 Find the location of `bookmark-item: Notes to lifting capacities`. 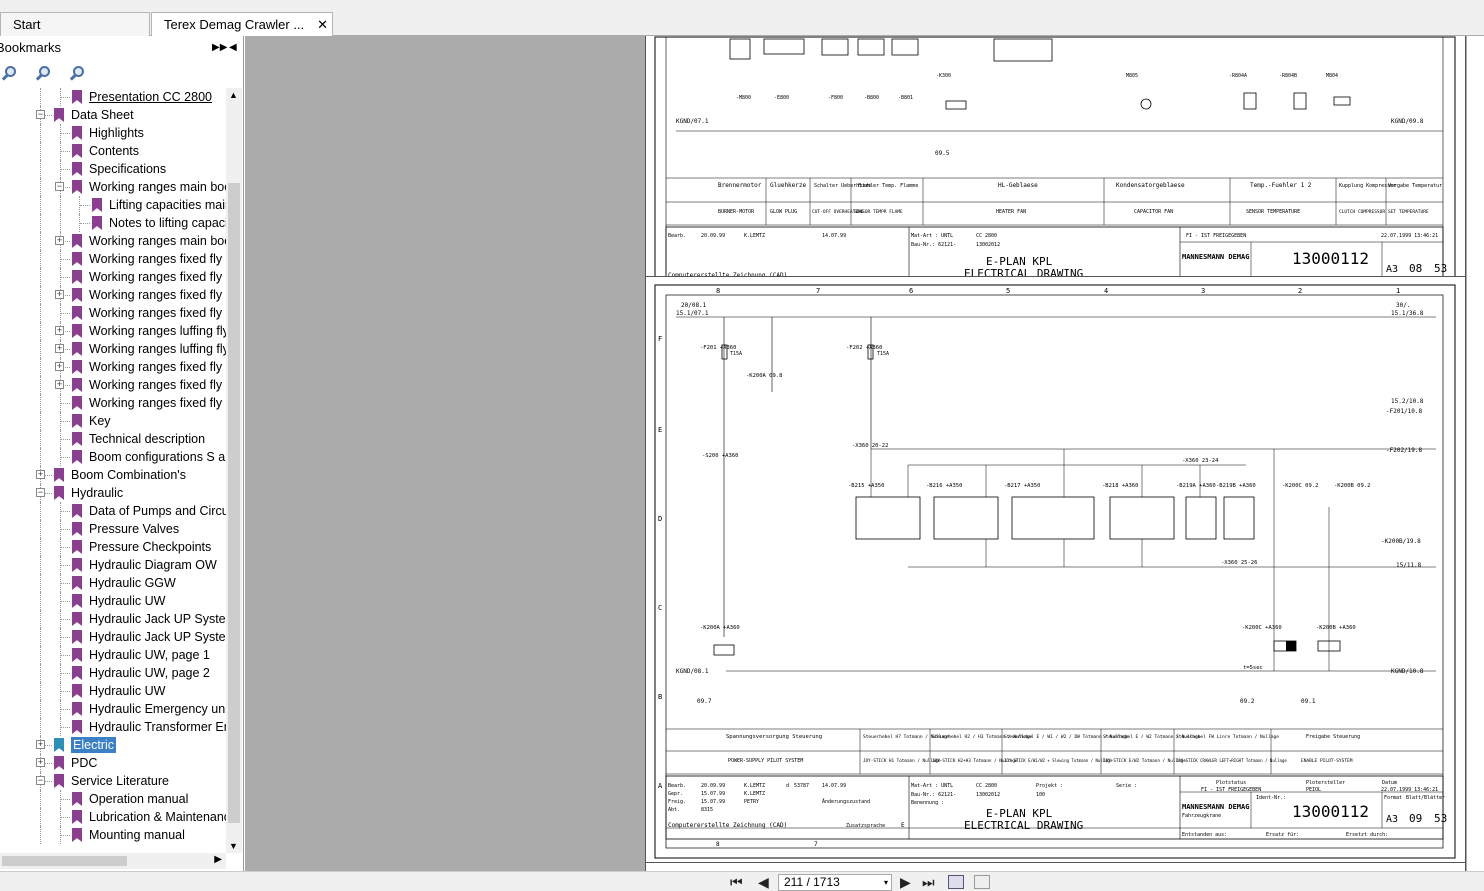

bookmark-item: Notes to lifting capacities is located at coordinates (113, 223).